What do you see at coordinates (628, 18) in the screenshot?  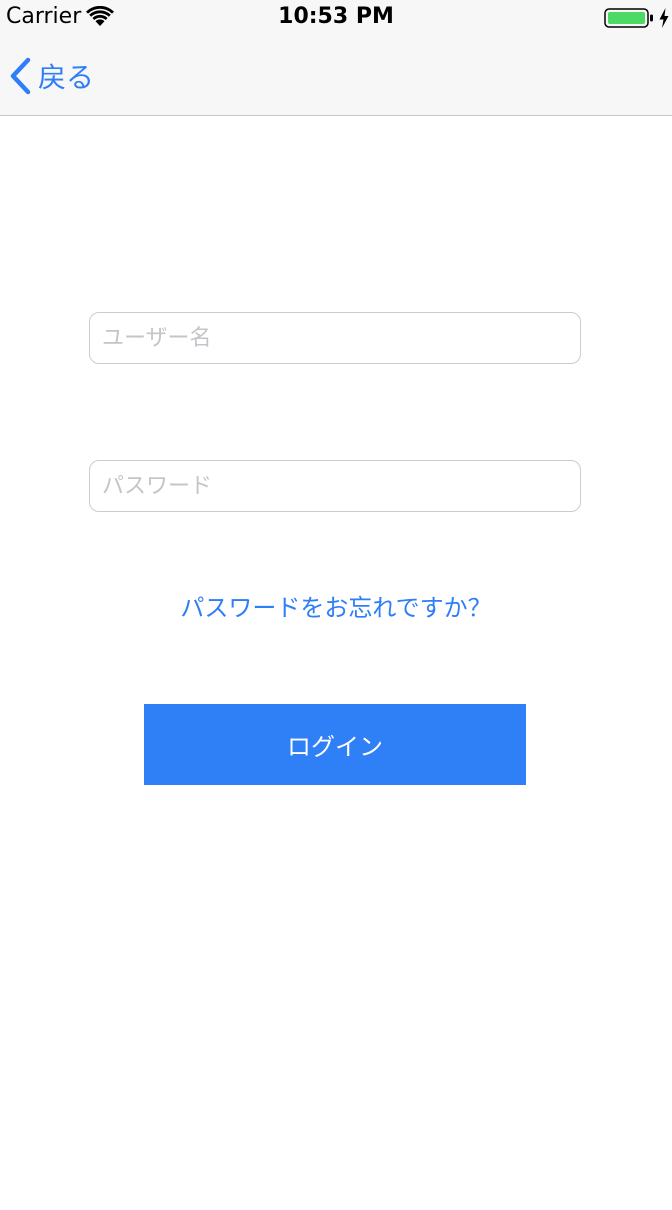 I see `battery-icon` at bounding box center [628, 18].